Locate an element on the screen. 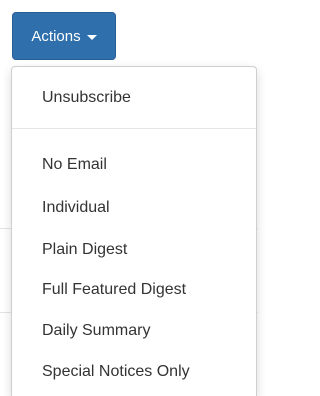 The height and width of the screenshot is (396, 320). menu-item-no-email: No Email is located at coordinates (74, 165).